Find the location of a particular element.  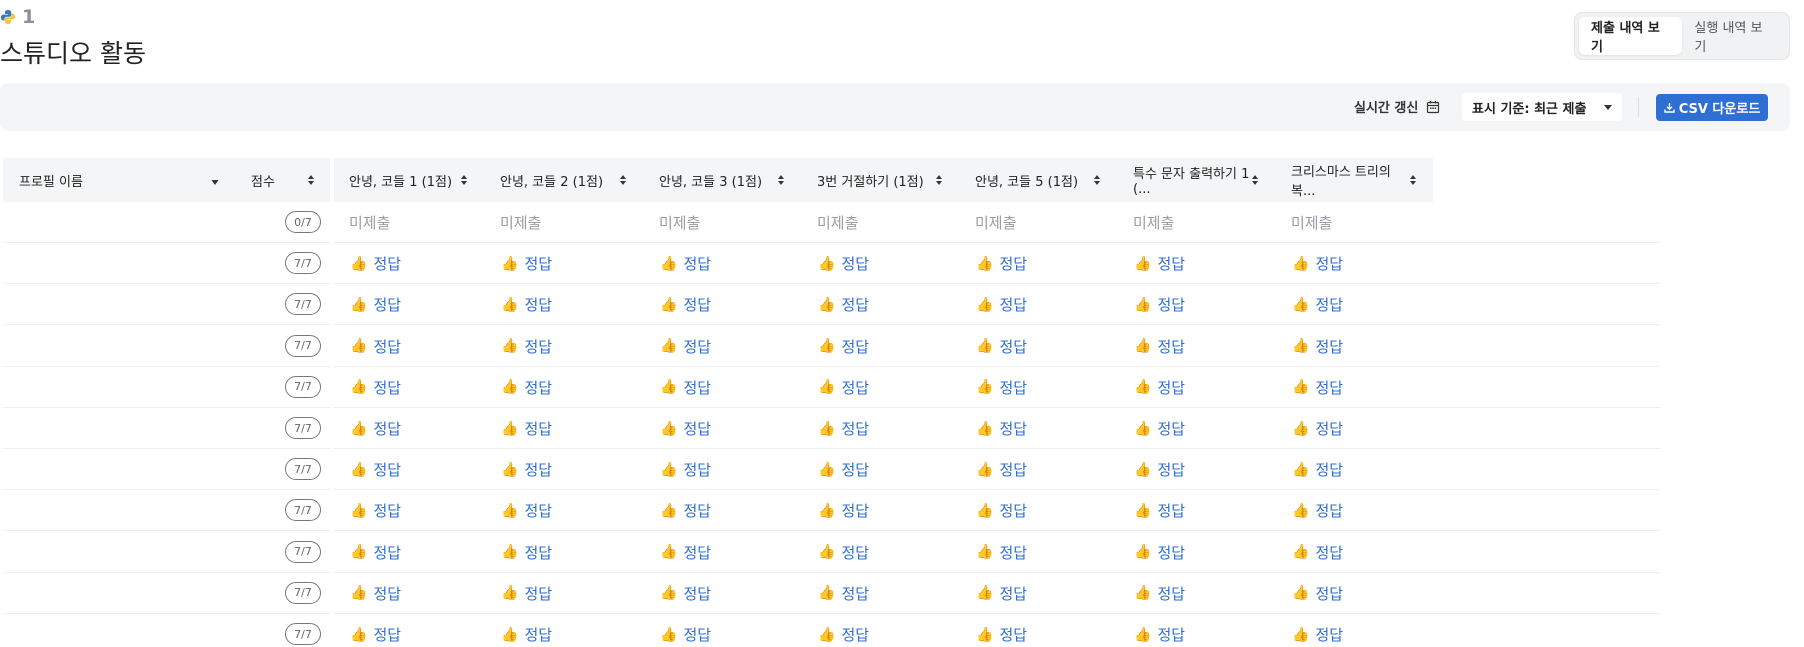

tab-submission-history: 제출 내역 보기 is located at coordinates (1631, 36).